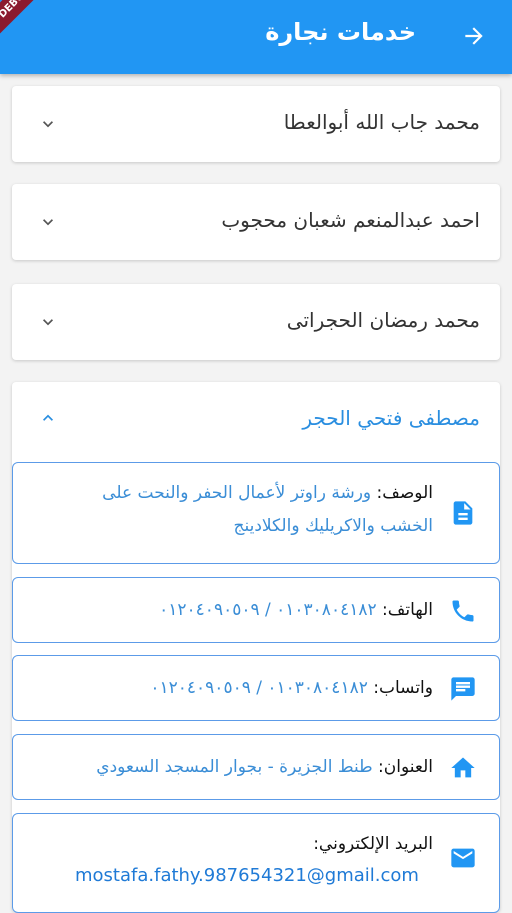 The height and width of the screenshot is (913, 512). Describe the element at coordinates (463, 611) in the screenshot. I see `phone-icon` at that location.